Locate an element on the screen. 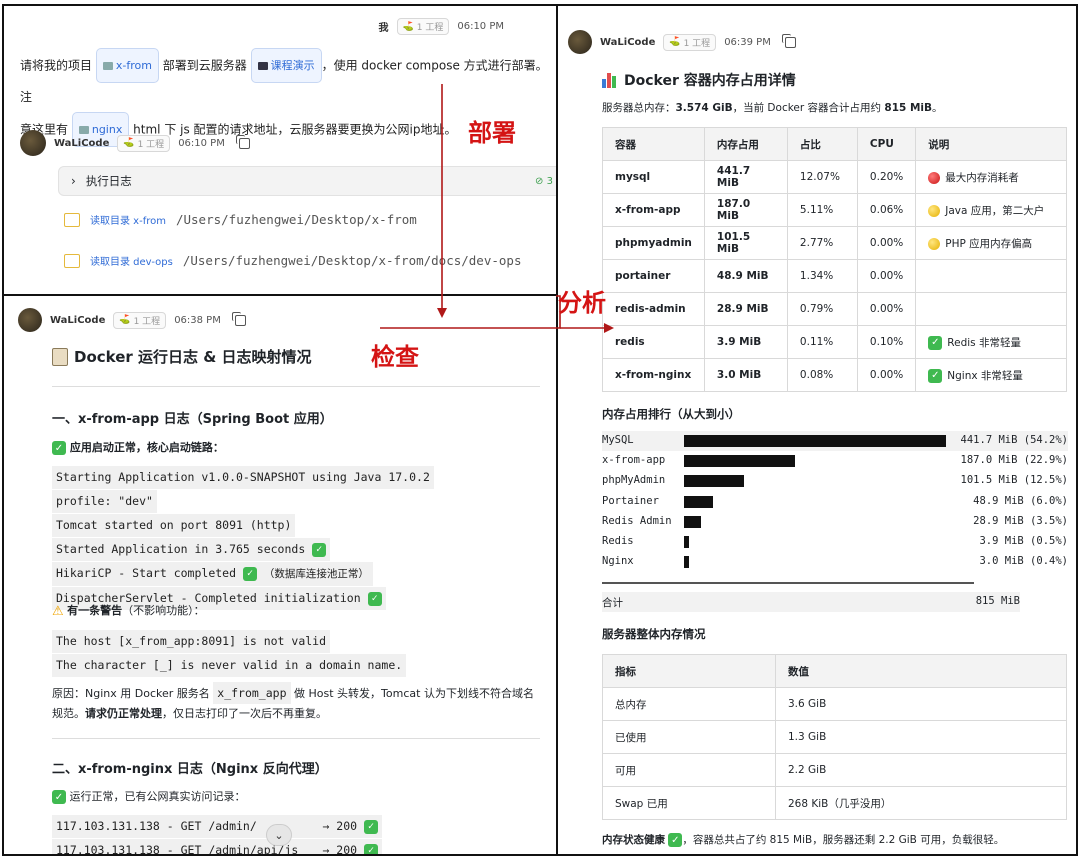  log-status: ⊘ 3 is located at coordinates (544, 181).